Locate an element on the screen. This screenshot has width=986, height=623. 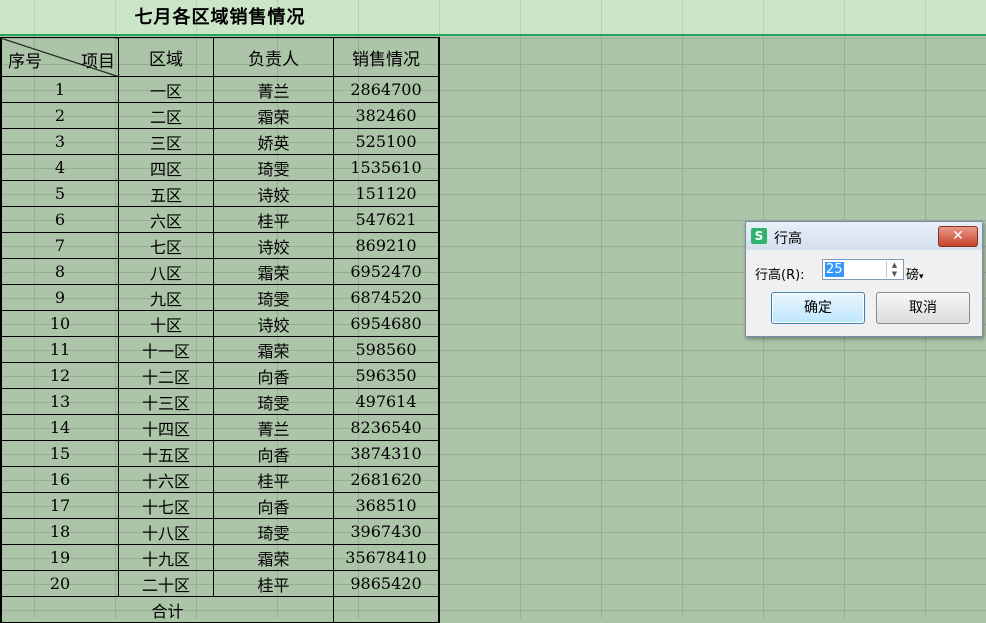
sales-cell: 8236540 is located at coordinates (387, 428).